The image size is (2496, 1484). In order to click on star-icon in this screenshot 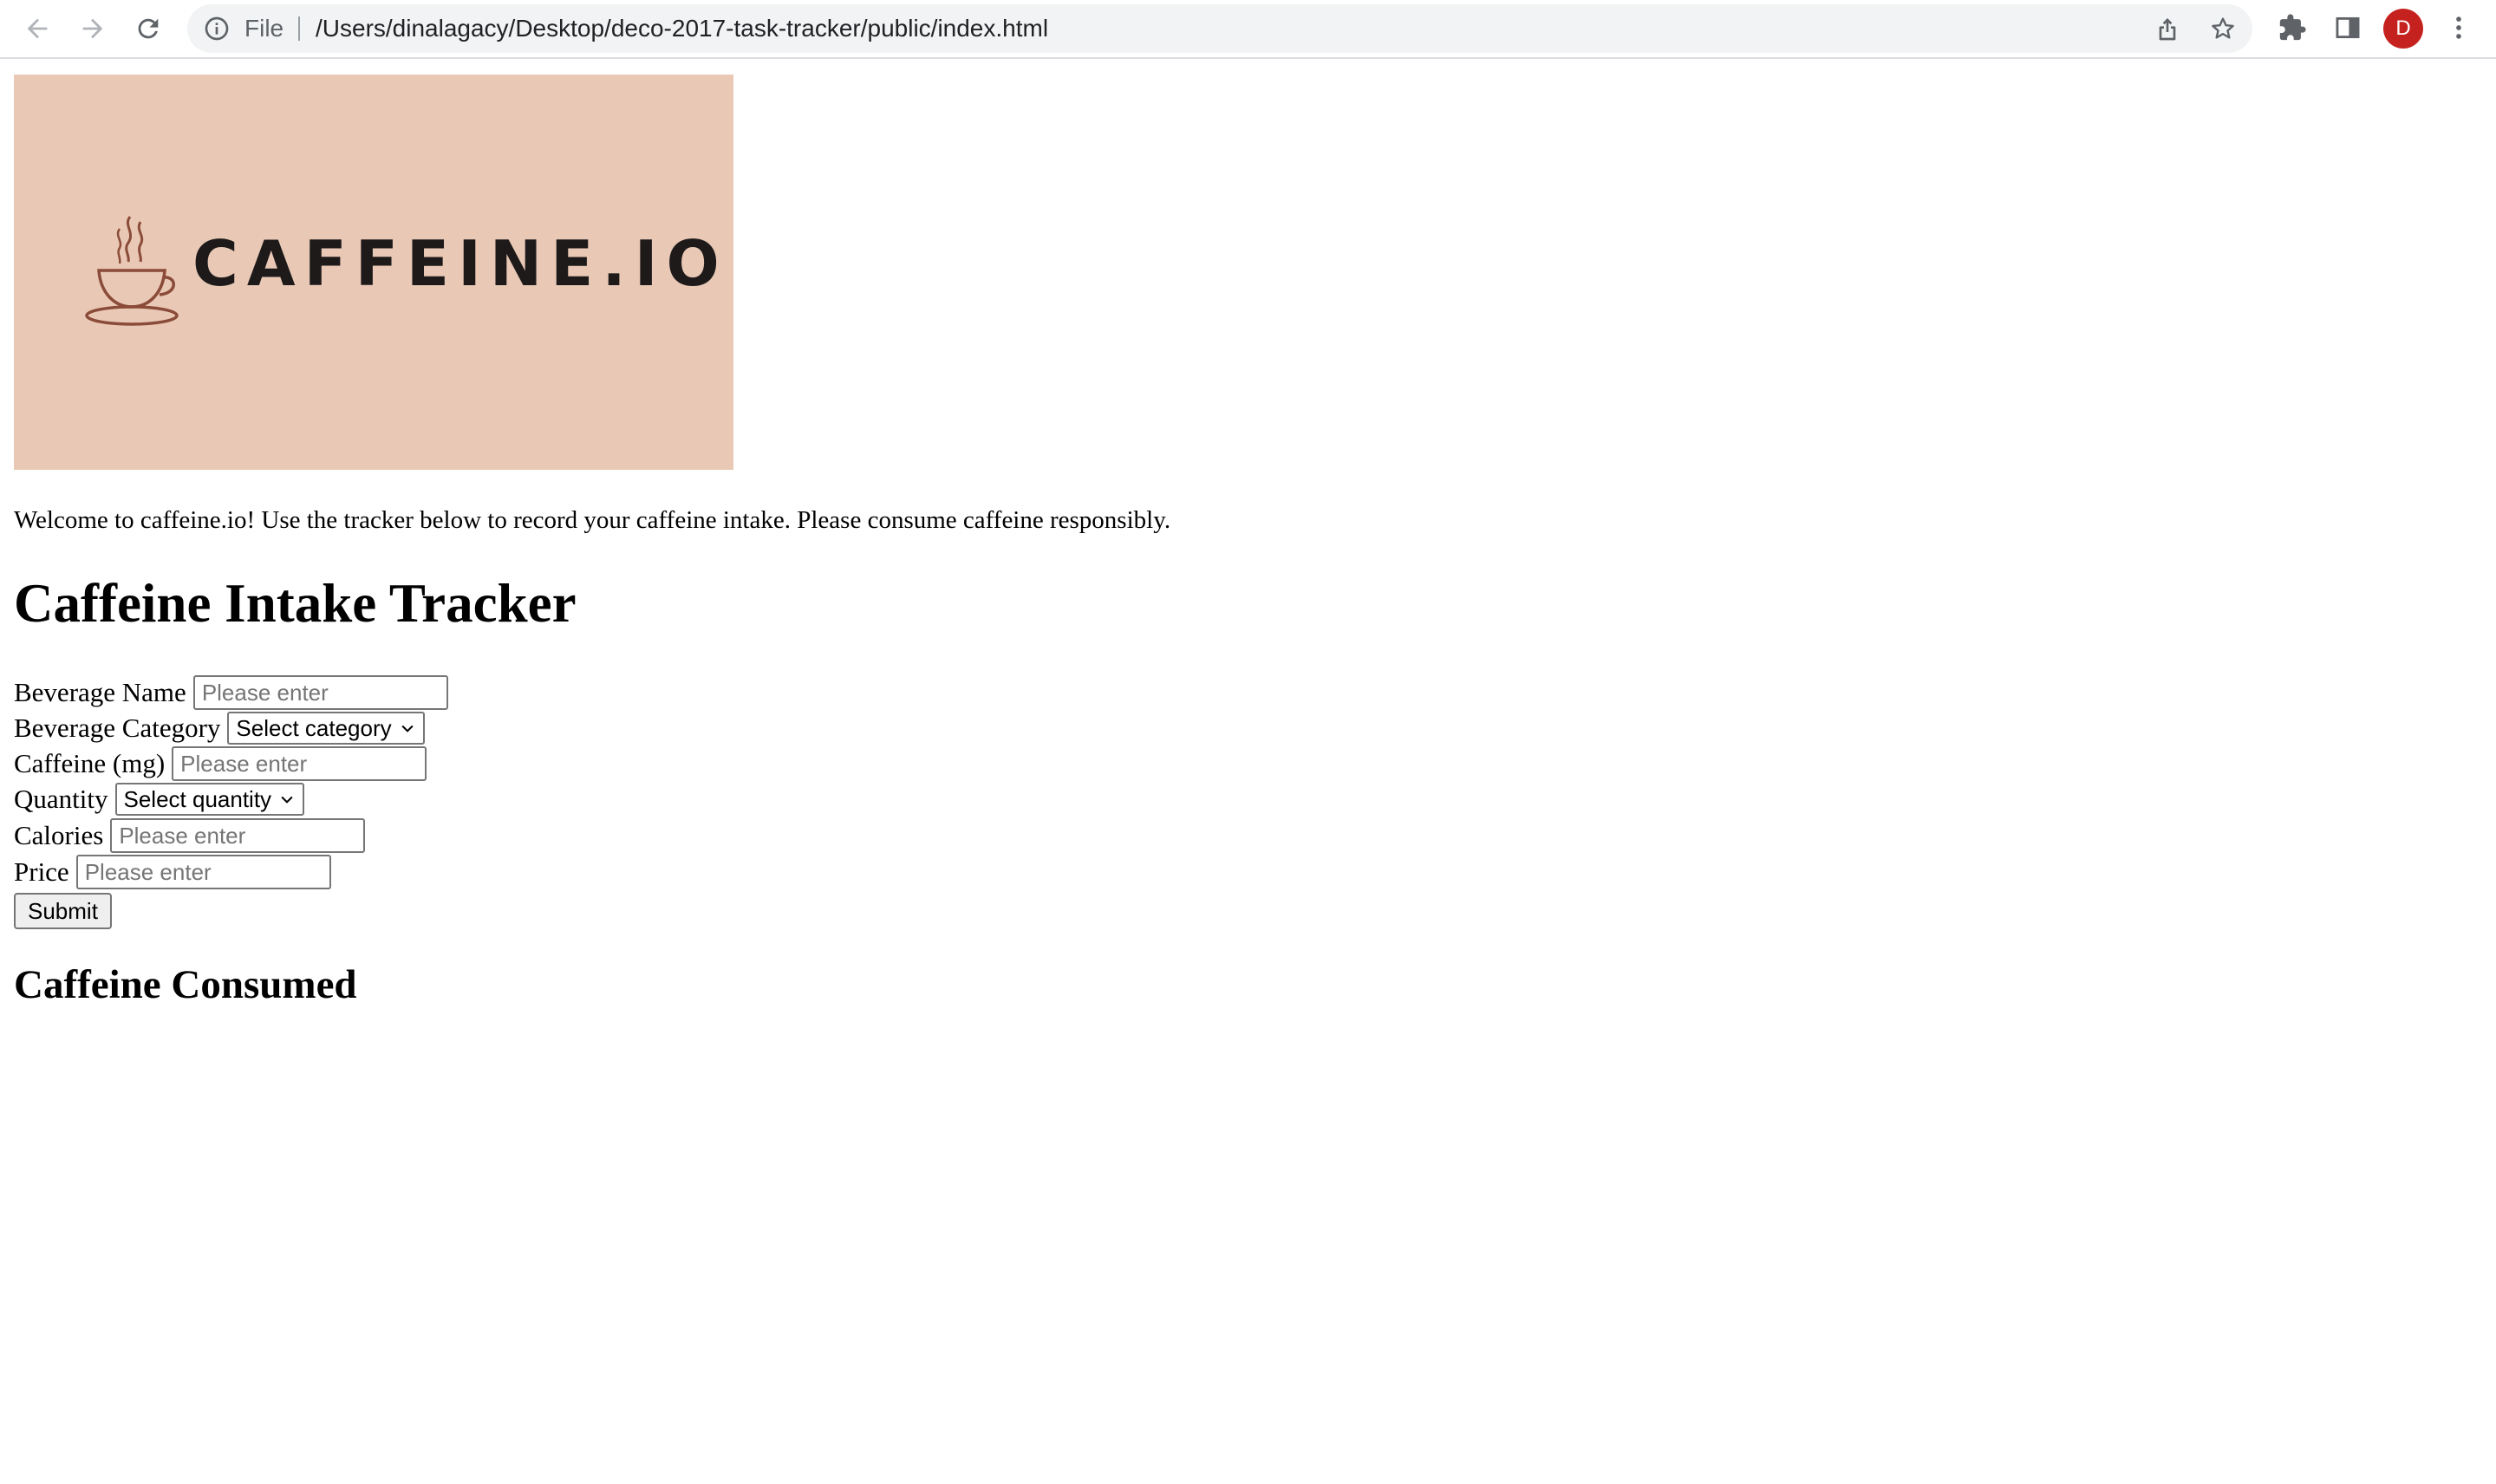, I will do `click(2223, 28)`.